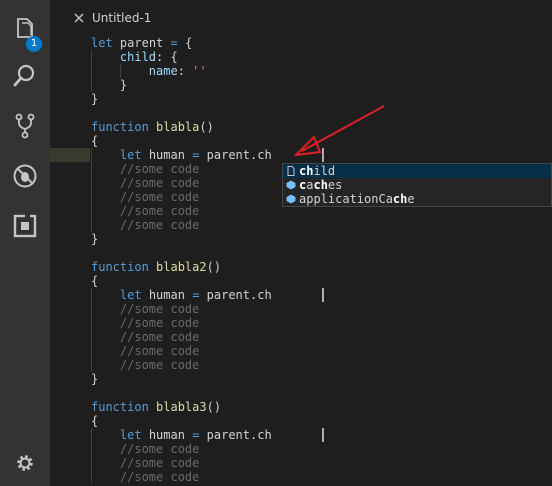  I want to click on suggest-label: caches, so click(321, 185).